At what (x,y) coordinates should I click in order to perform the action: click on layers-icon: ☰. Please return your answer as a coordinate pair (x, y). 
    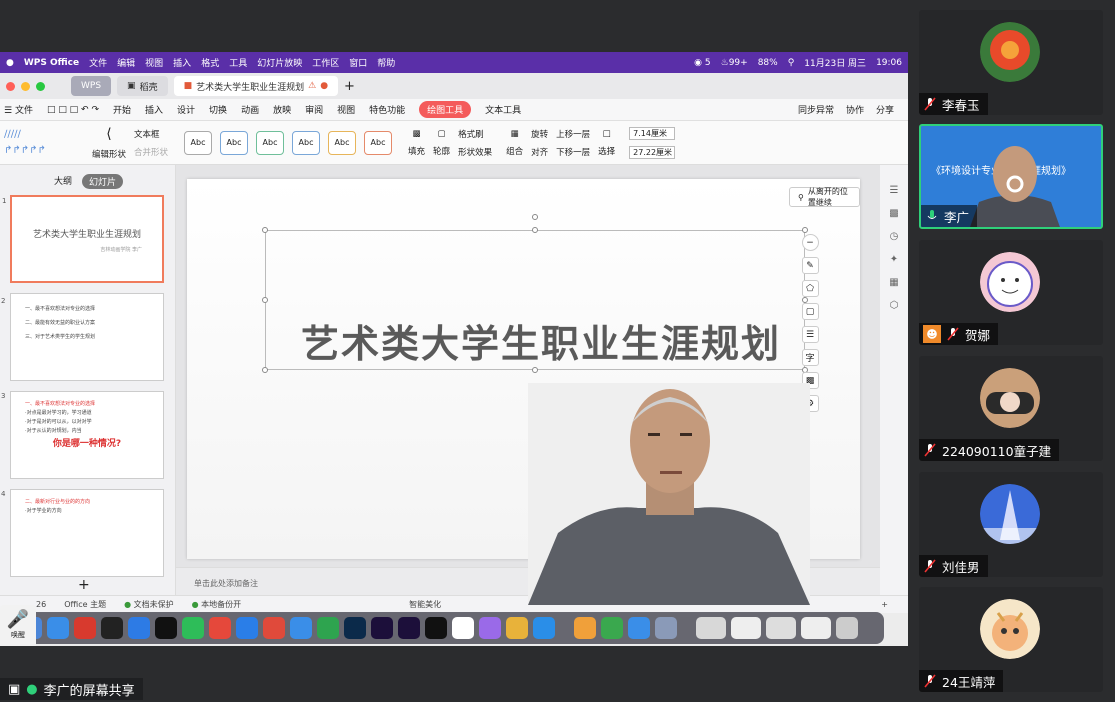
    Looking at the image, I should click on (810, 334).